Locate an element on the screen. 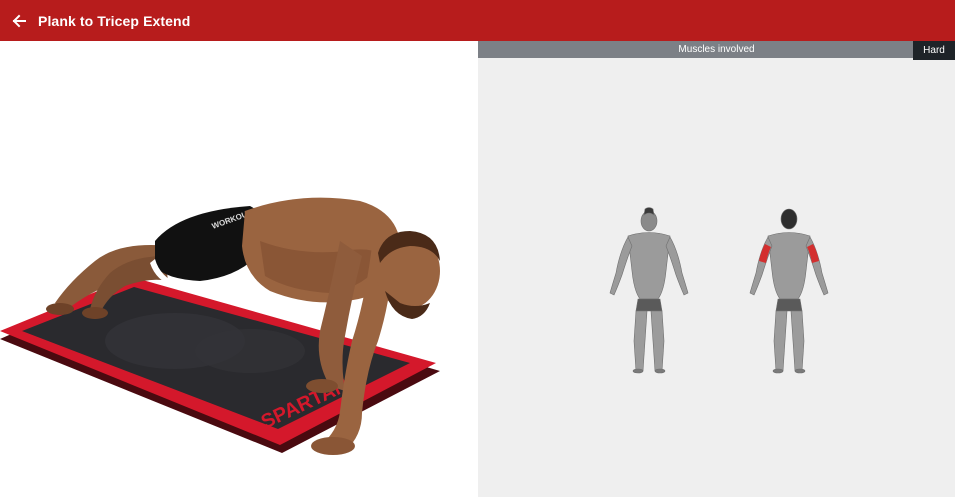 Image resolution: width=955 pixels, height=497 pixels. body-back is located at coordinates (789, 291).